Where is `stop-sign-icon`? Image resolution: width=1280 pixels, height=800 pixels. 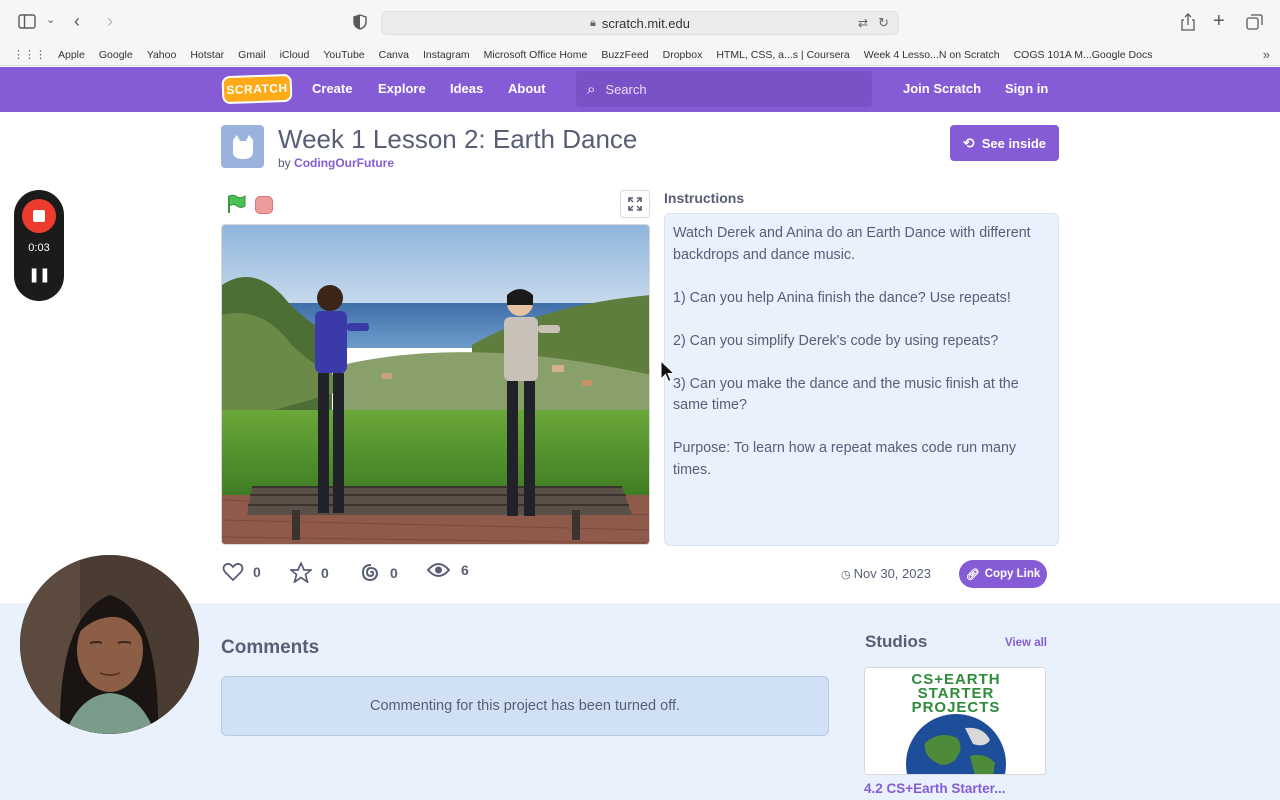 stop-sign-icon is located at coordinates (264, 205).